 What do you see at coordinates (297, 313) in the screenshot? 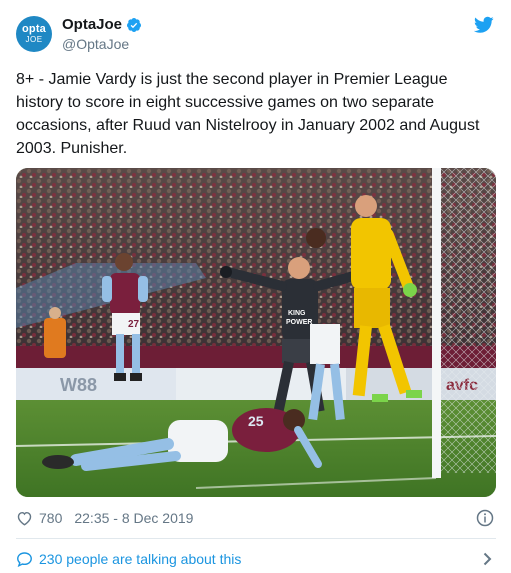
I see `shirt-sponsor-line1: KING` at bounding box center [297, 313].